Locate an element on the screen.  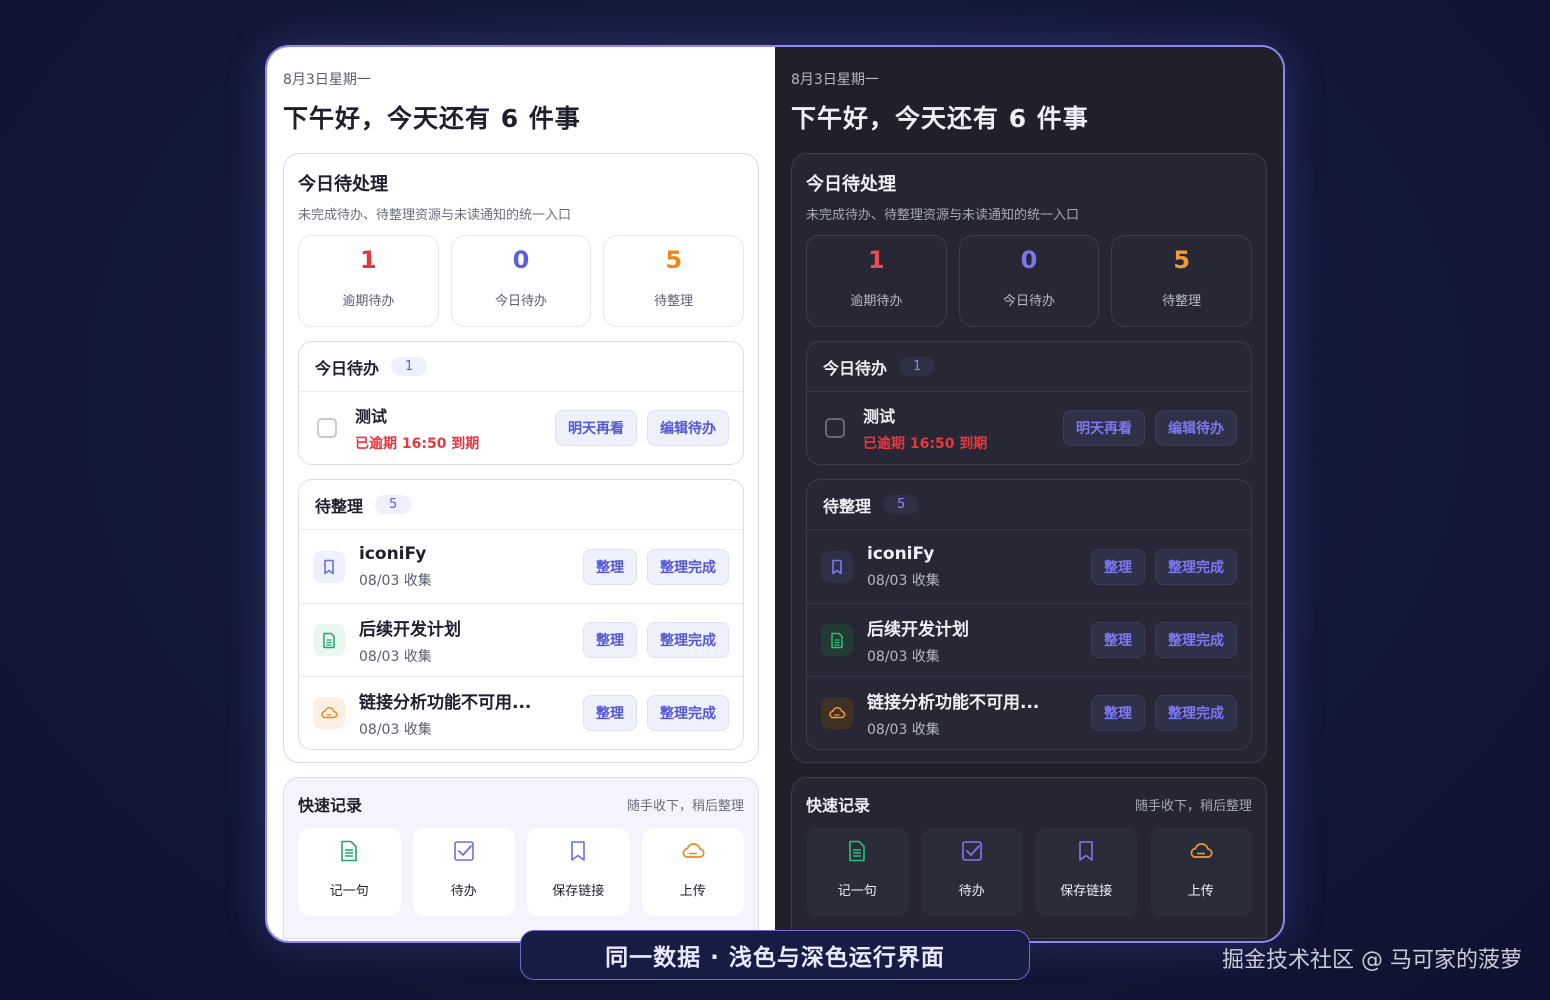
today-todos-section: 今日待办 1 测试 已逾期 16:50 到期 明天再看 编辑待办 is located at coordinates (521, 403).